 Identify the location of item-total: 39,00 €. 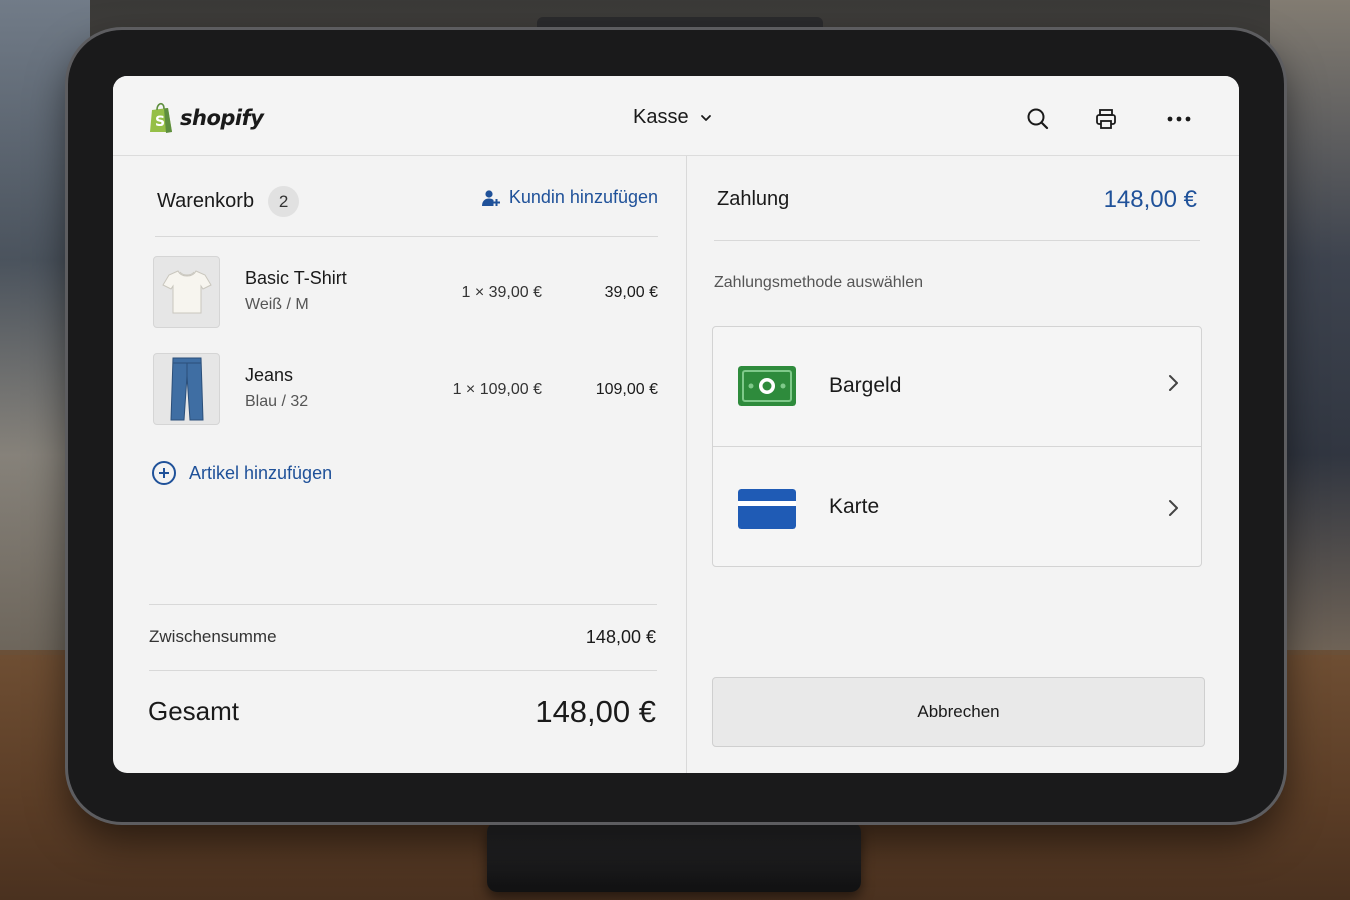
(631, 292).